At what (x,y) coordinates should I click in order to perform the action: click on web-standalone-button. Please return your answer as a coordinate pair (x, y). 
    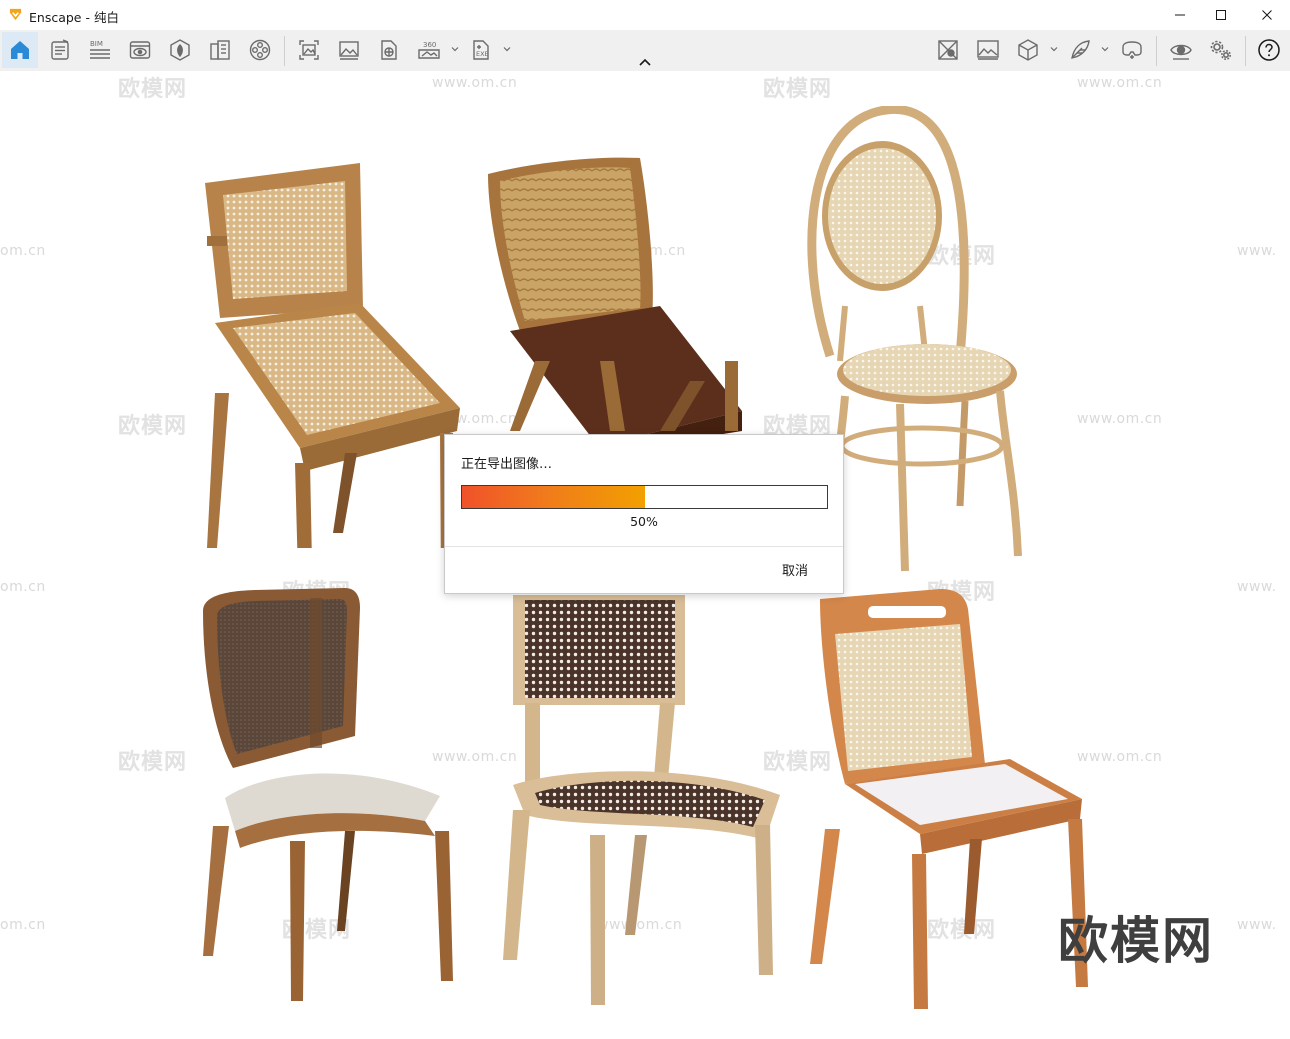
    Looking at the image, I should click on (389, 50).